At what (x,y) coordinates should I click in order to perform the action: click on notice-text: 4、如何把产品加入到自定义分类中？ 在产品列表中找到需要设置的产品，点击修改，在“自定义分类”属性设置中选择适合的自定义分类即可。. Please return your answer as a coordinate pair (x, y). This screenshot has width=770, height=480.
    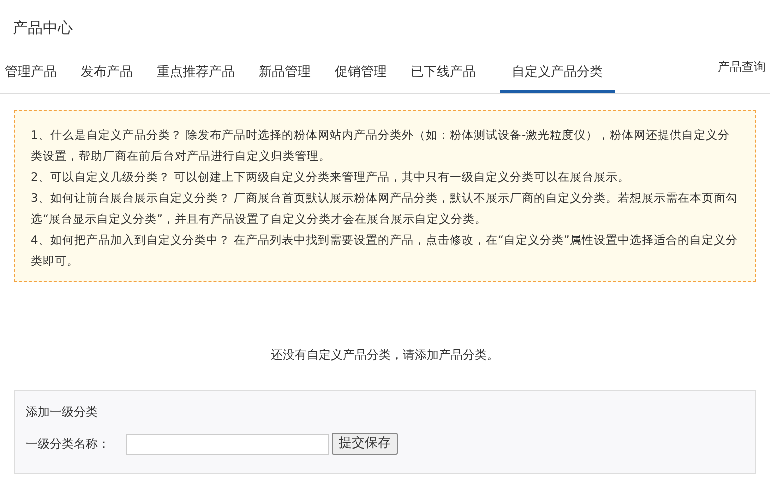
    Looking at the image, I should click on (385, 251).